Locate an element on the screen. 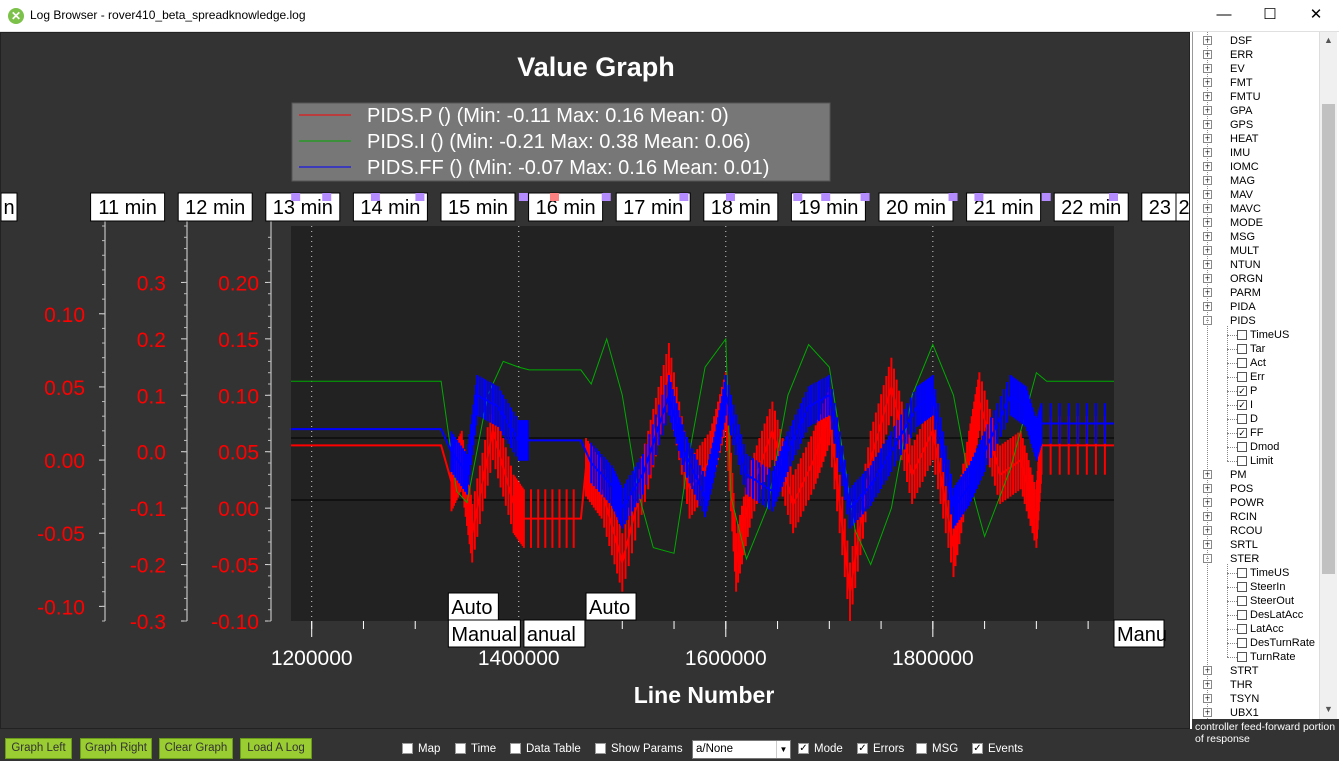  tree-item-thr: THR is located at coordinates (1241, 685).